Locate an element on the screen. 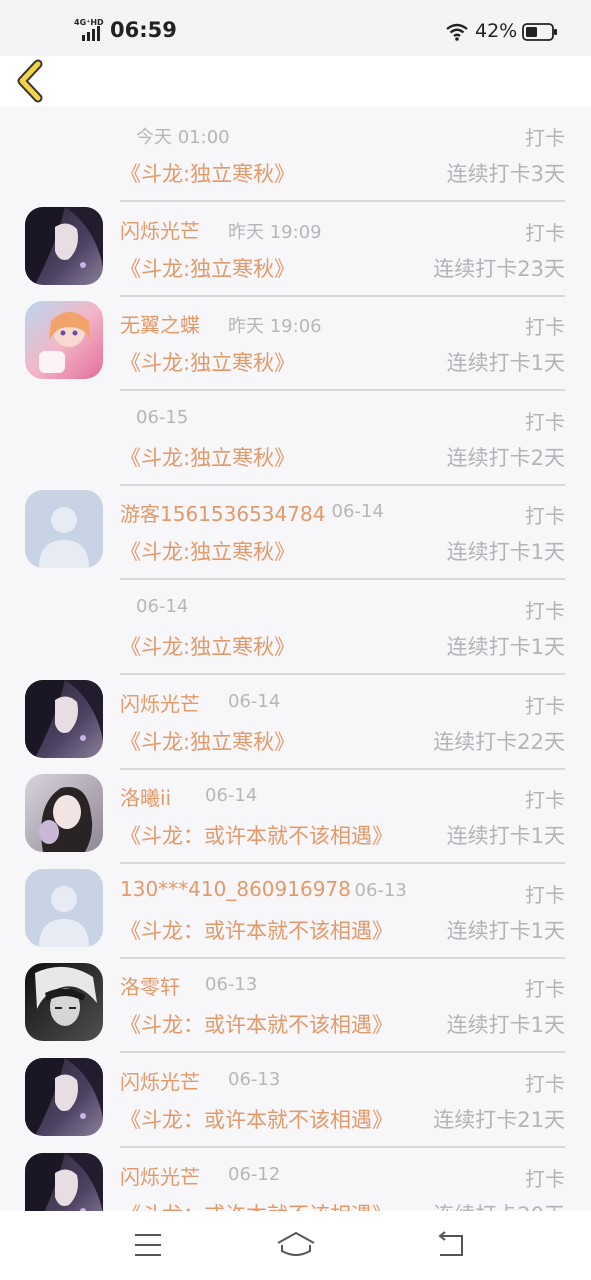 The height and width of the screenshot is (1280, 591). system-nav-bar is located at coordinates (295, 1245).